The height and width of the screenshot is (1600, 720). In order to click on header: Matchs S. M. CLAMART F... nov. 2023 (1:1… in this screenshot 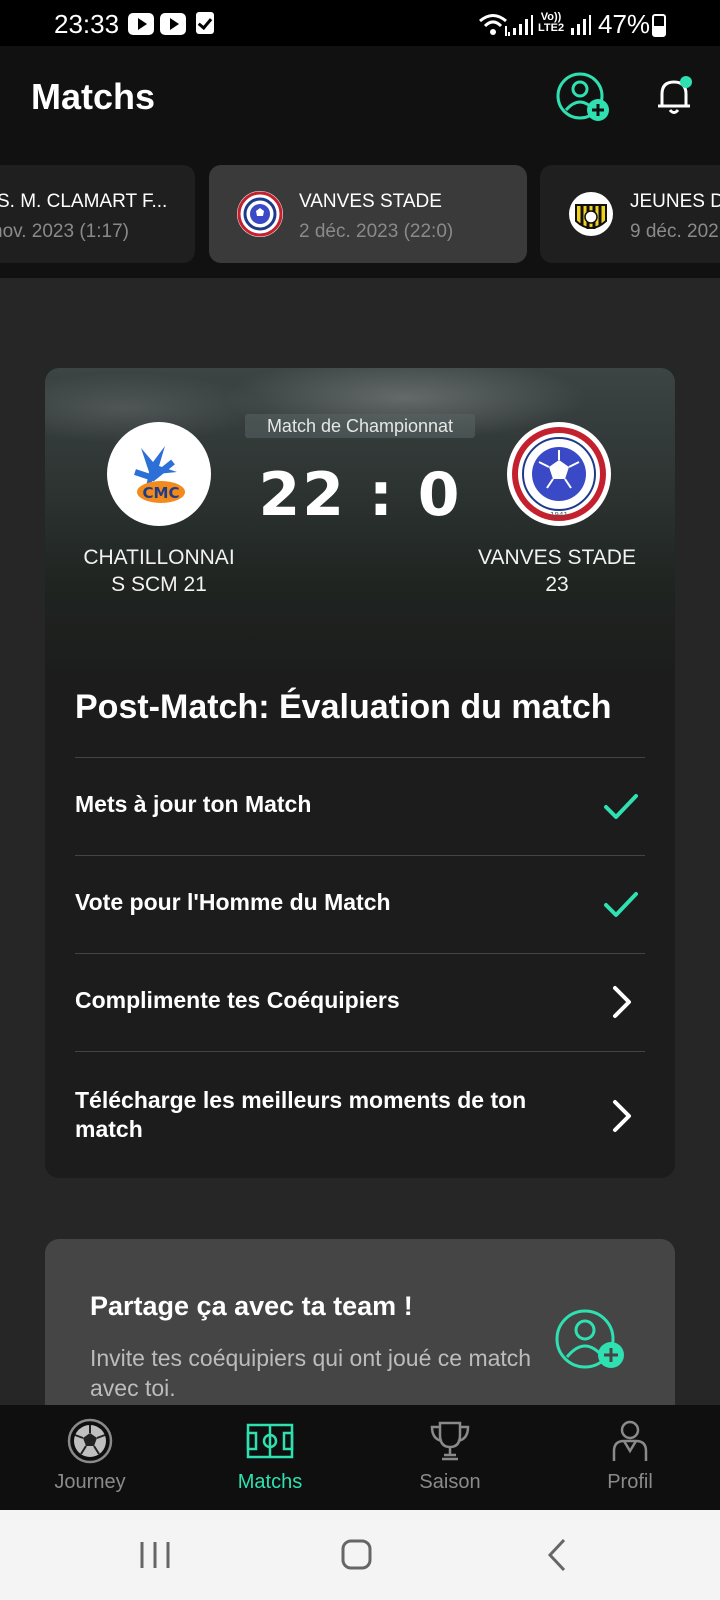, I will do `click(360, 162)`.